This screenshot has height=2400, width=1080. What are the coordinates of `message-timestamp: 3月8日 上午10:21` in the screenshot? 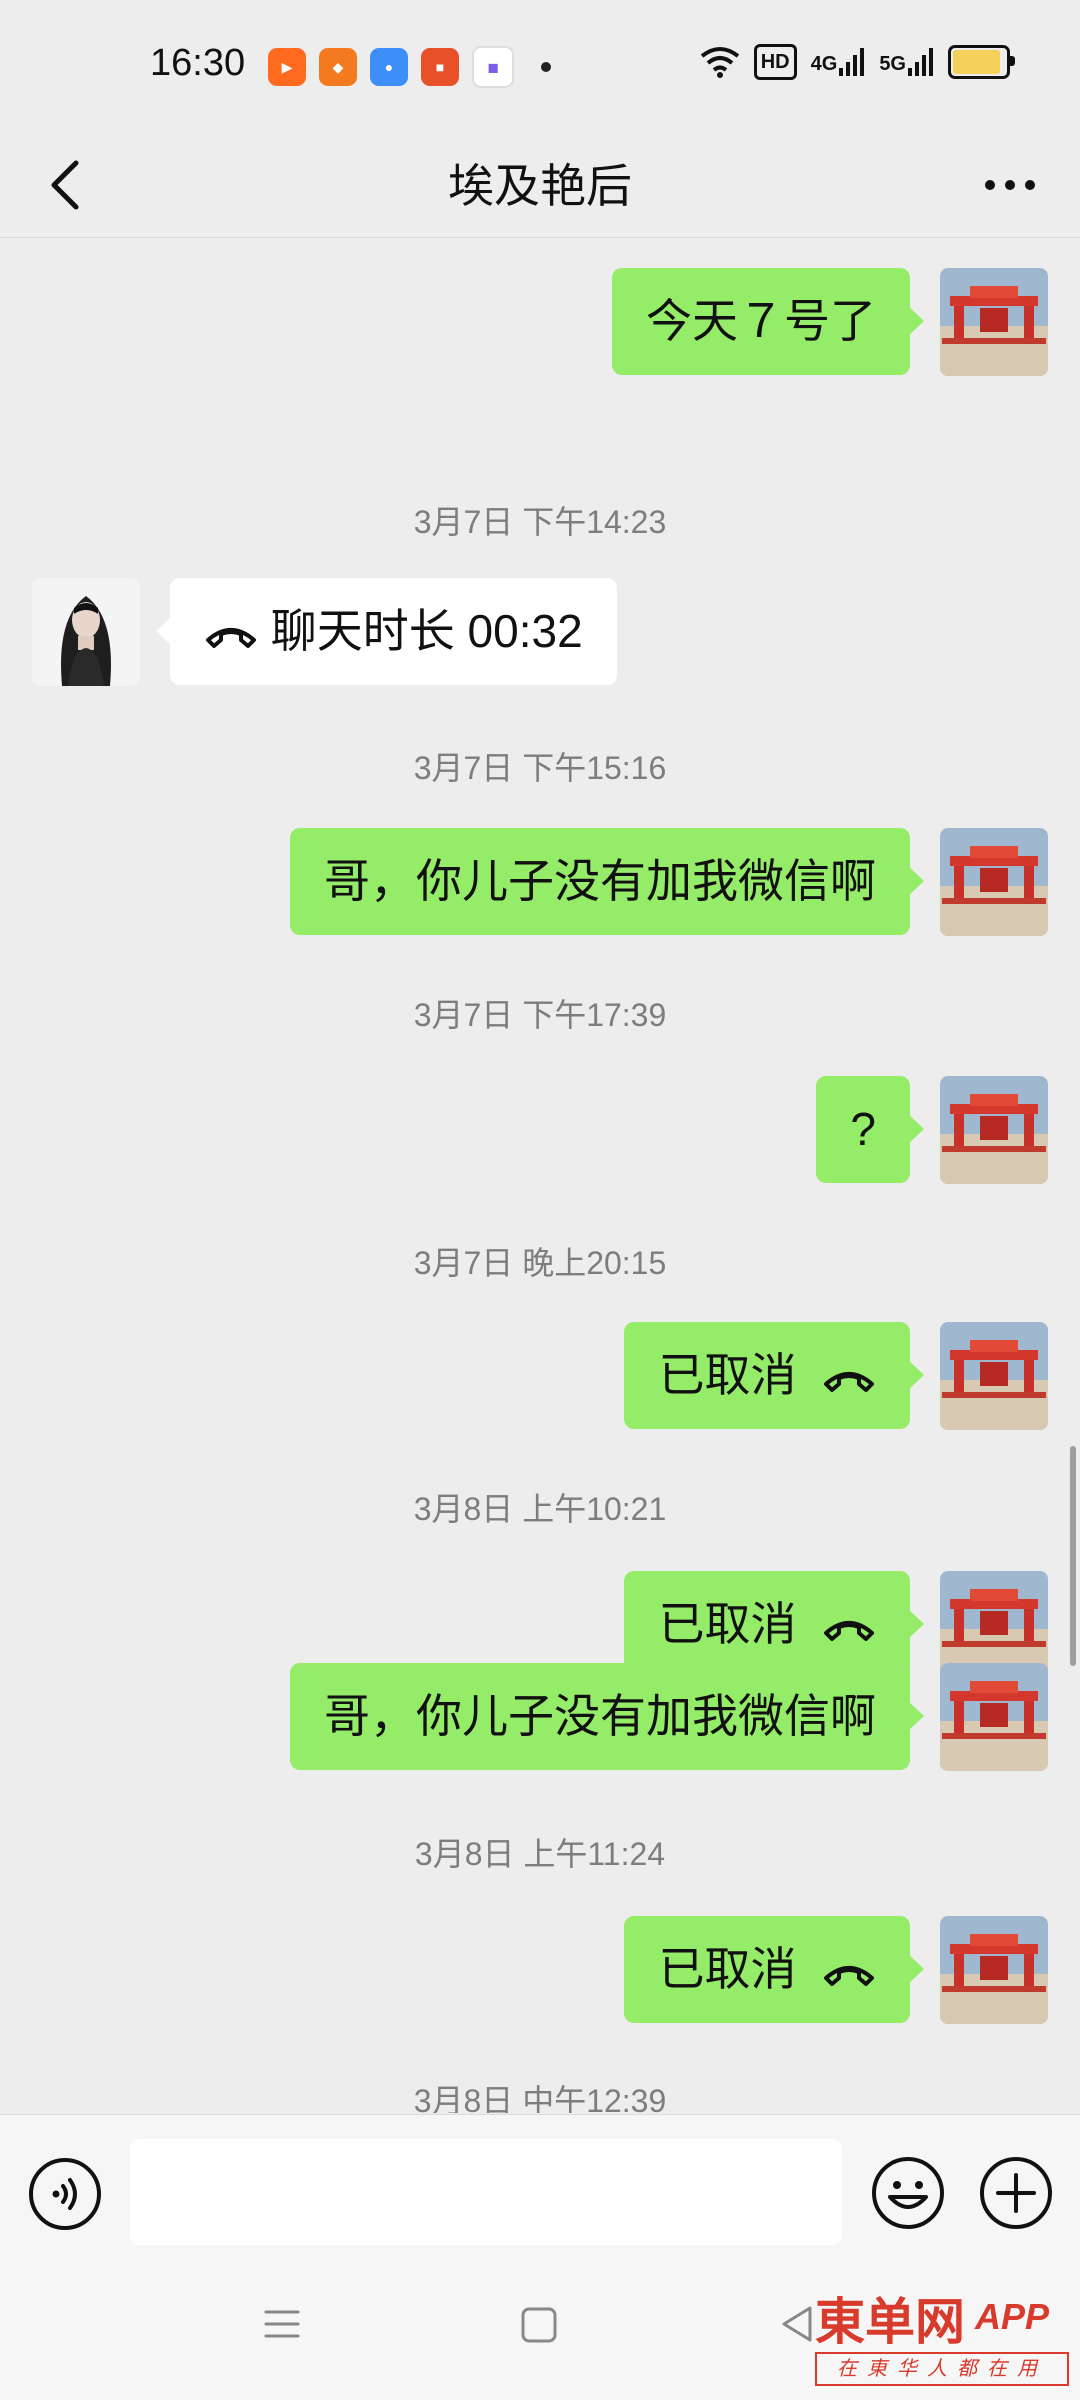 It's located at (540, 1509).